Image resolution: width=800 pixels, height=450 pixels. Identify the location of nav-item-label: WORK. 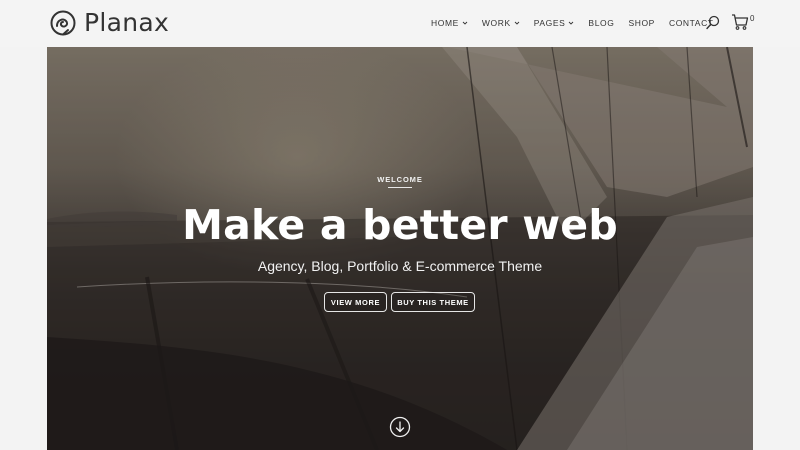
(496, 23).